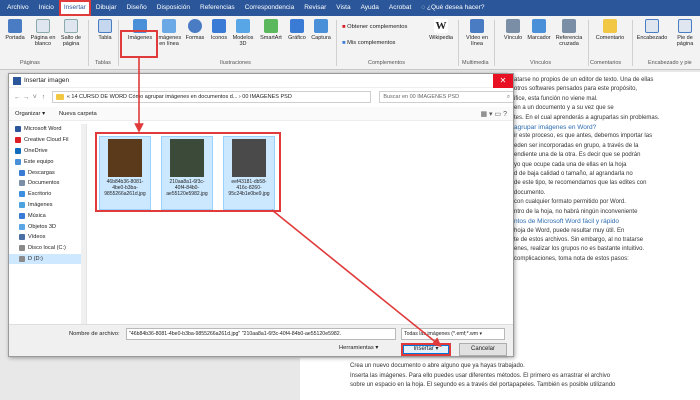 This screenshot has height=400, width=700. What do you see at coordinates (370, 8) in the screenshot?
I see `tab-ayuda: Ayuda` at bounding box center [370, 8].